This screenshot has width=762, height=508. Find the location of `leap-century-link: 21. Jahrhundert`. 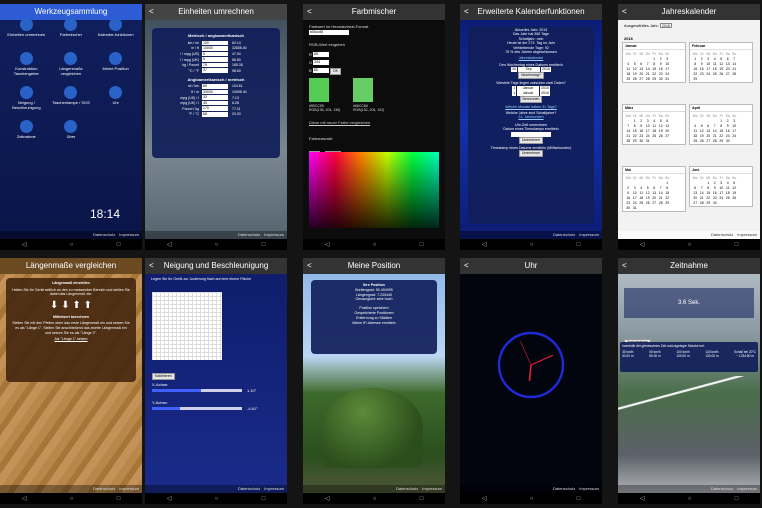

leap-century-link: 21. Jahrhundert is located at coordinates (531, 117).